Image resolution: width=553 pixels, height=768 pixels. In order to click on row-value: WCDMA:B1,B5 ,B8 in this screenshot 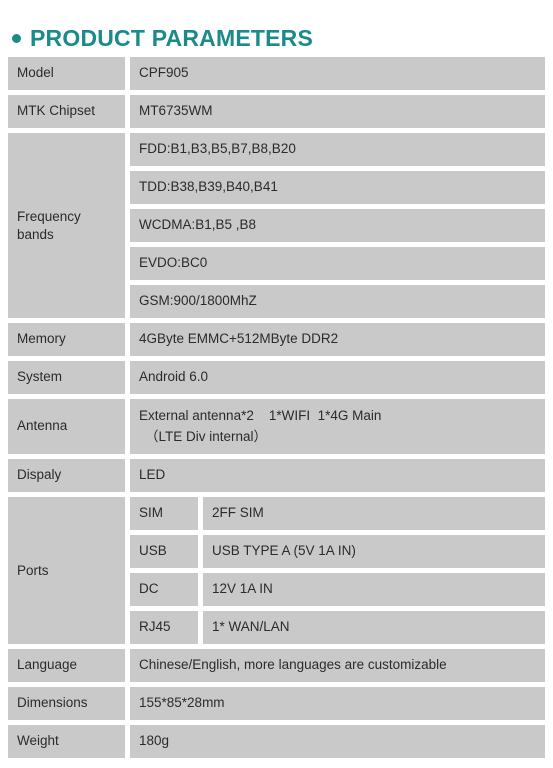, I will do `click(337, 225)`.